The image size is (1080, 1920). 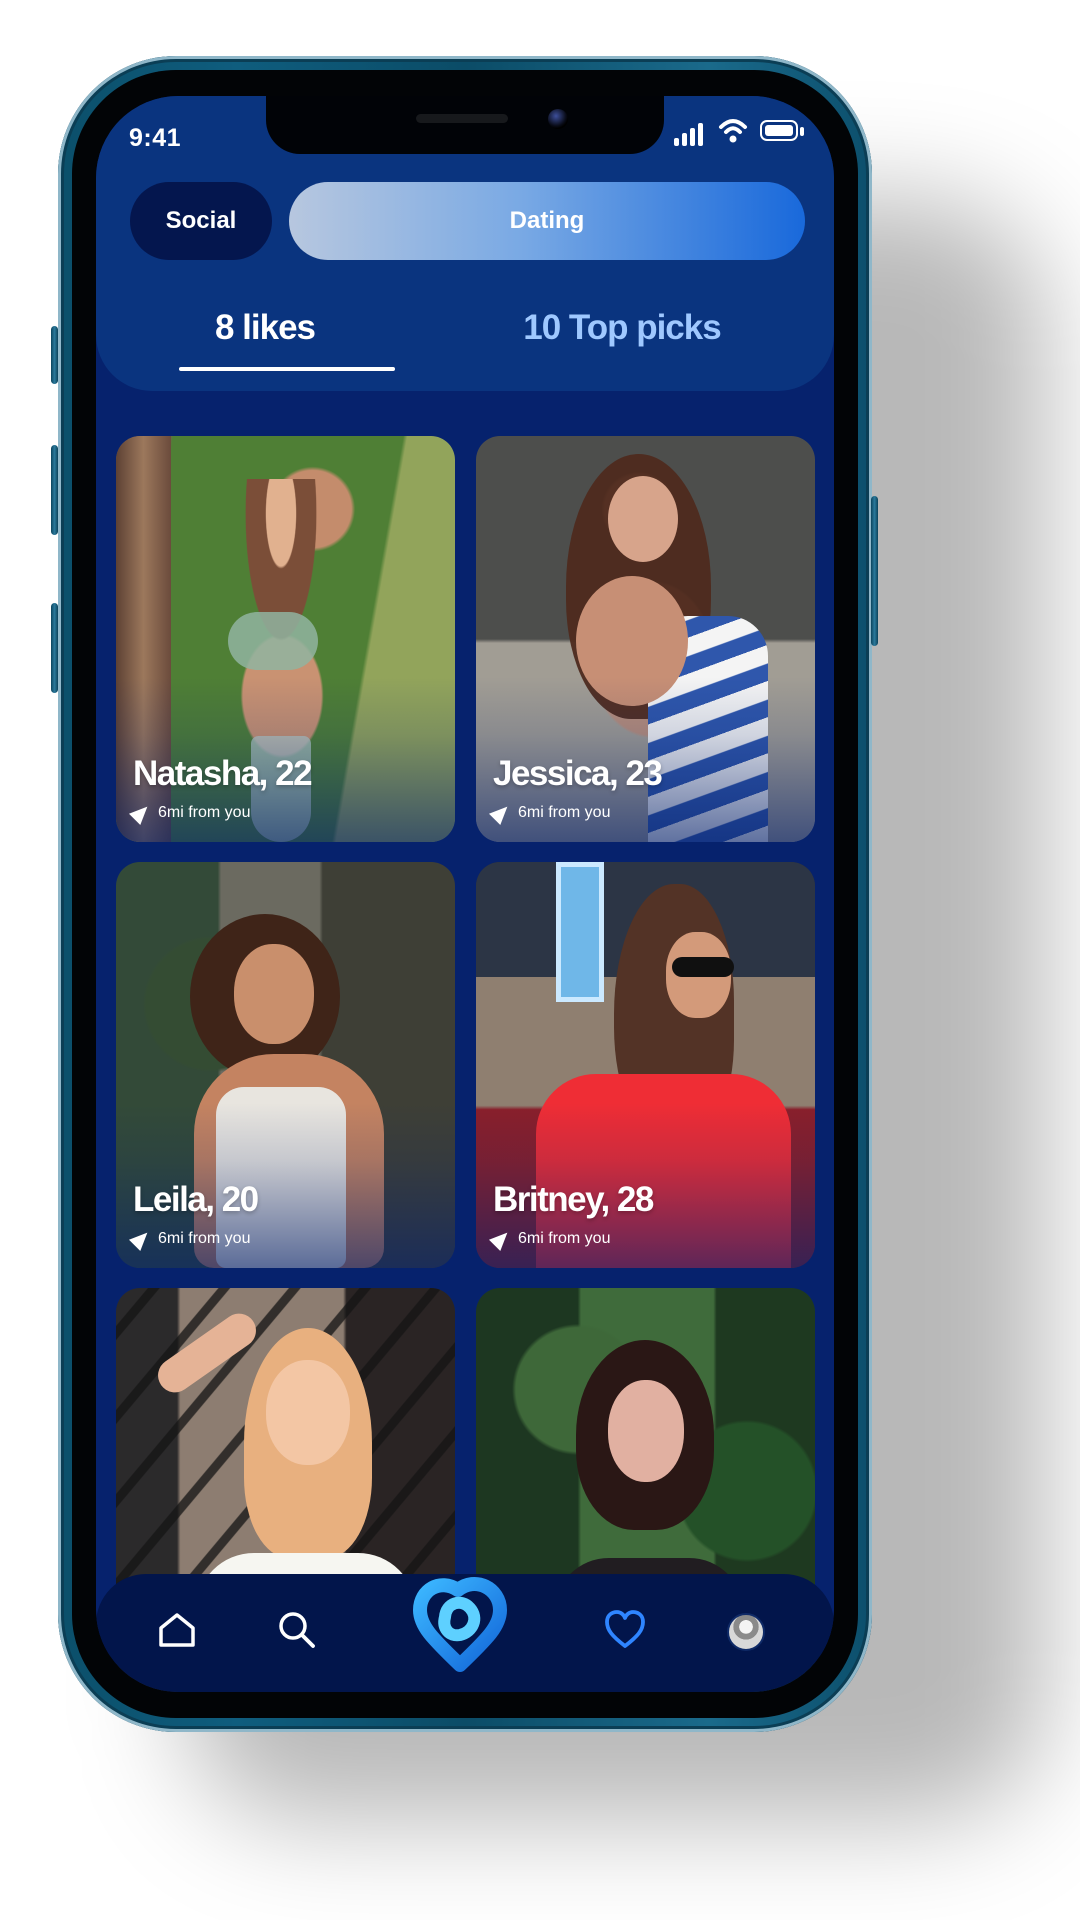 I want to click on profile-avatar, so click(x=746, y=1632).